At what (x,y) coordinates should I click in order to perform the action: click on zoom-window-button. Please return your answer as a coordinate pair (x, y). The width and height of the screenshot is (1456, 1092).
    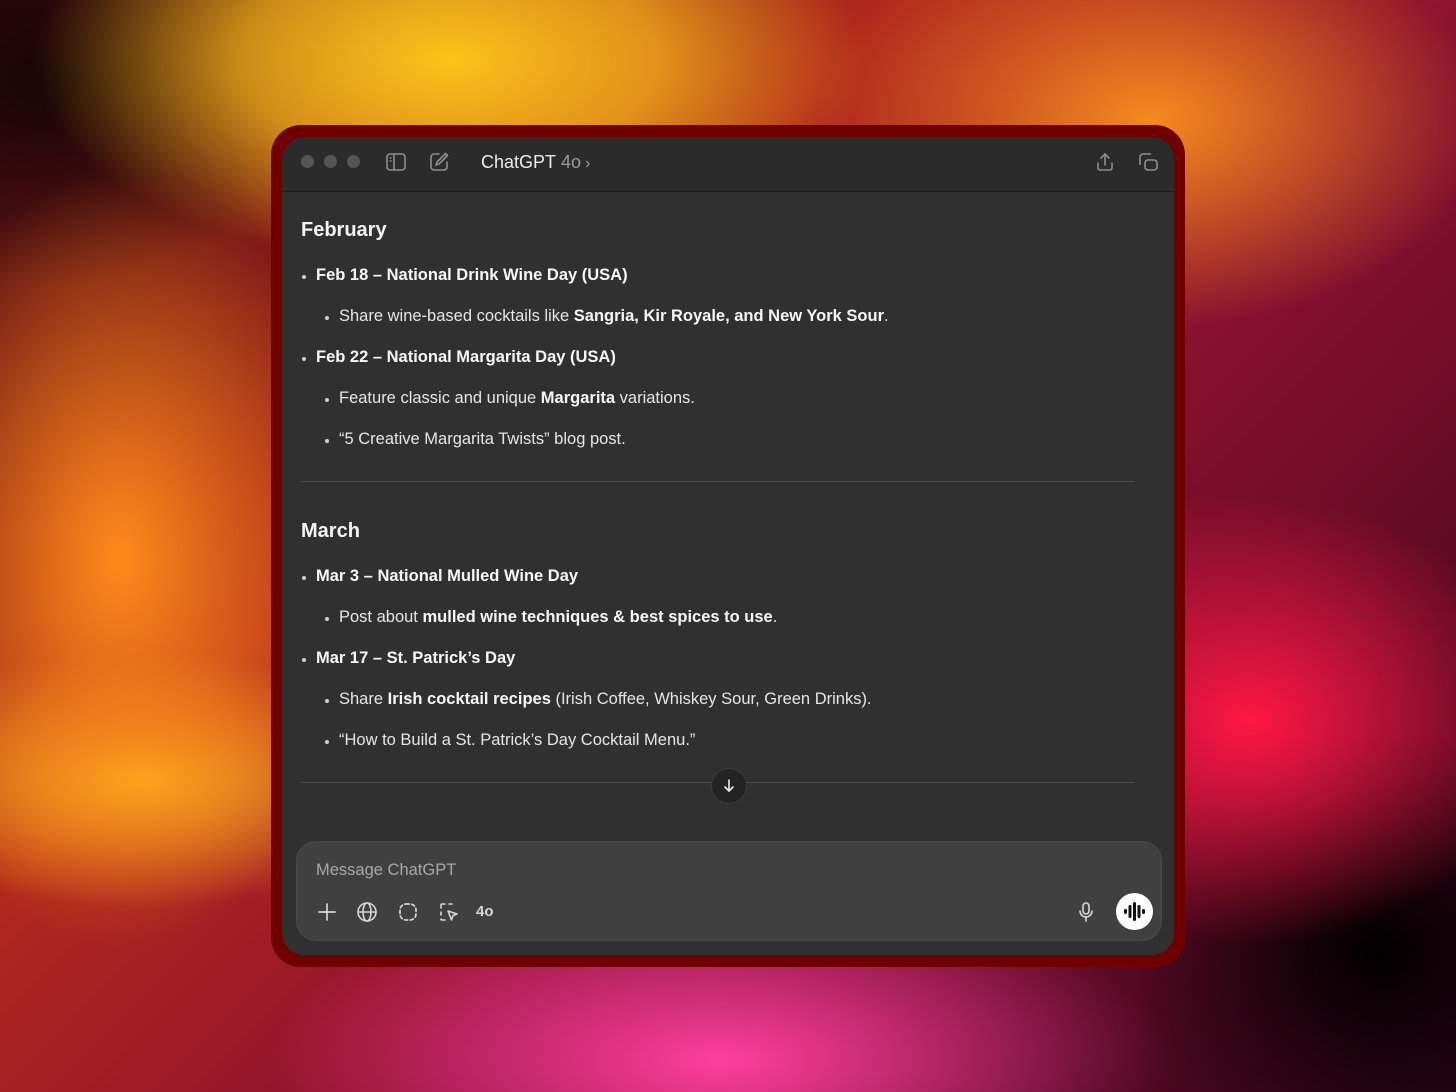
    Looking at the image, I should click on (353, 161).